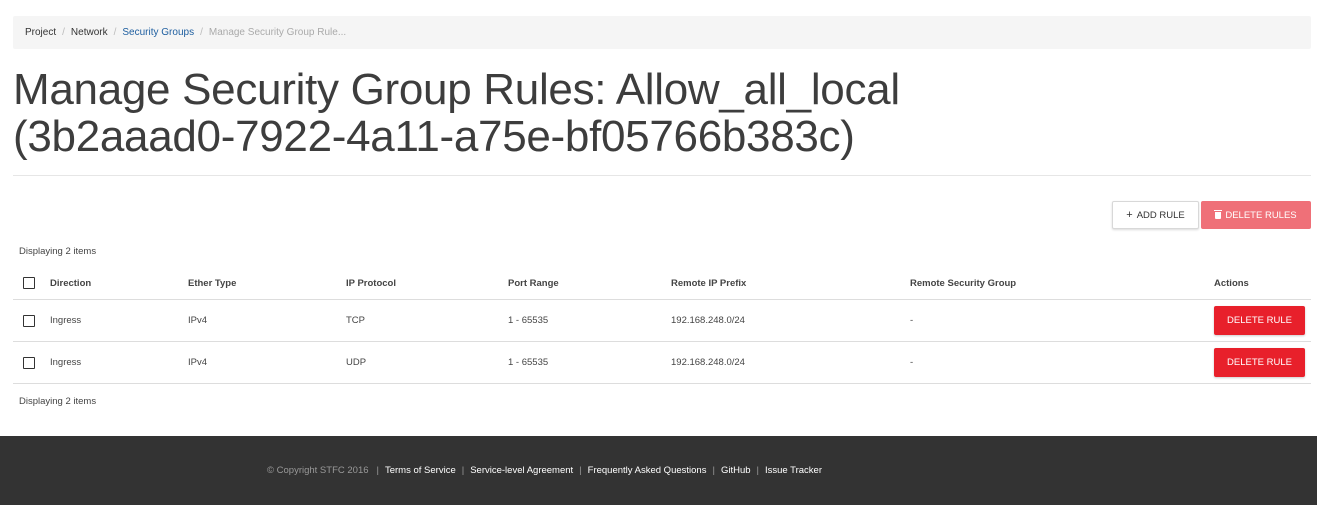 The width and height of the screenshot is (1317, 505). Describe the element at coordinates (1160, 215) in the screenshot. I see `add-rule-label: ADD RULE` at that location.